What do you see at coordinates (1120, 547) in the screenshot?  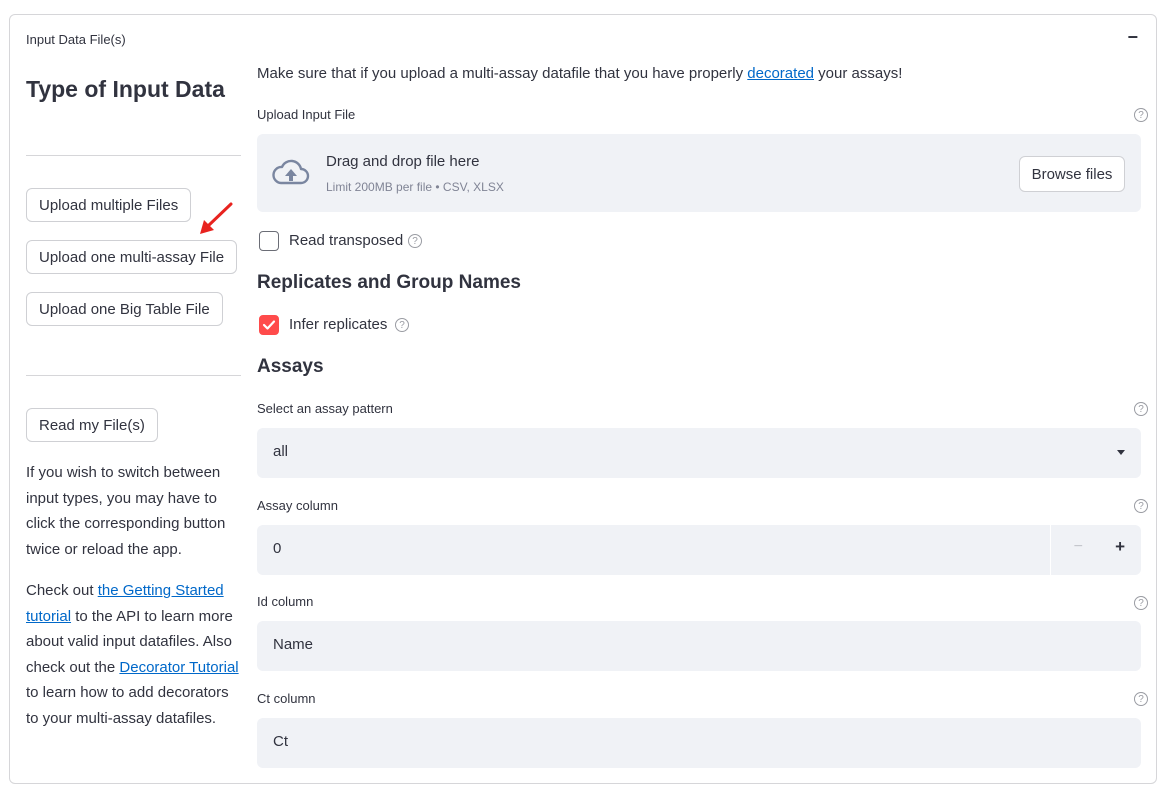 I see `increment-button: +` at bounding box center [1120, 547].